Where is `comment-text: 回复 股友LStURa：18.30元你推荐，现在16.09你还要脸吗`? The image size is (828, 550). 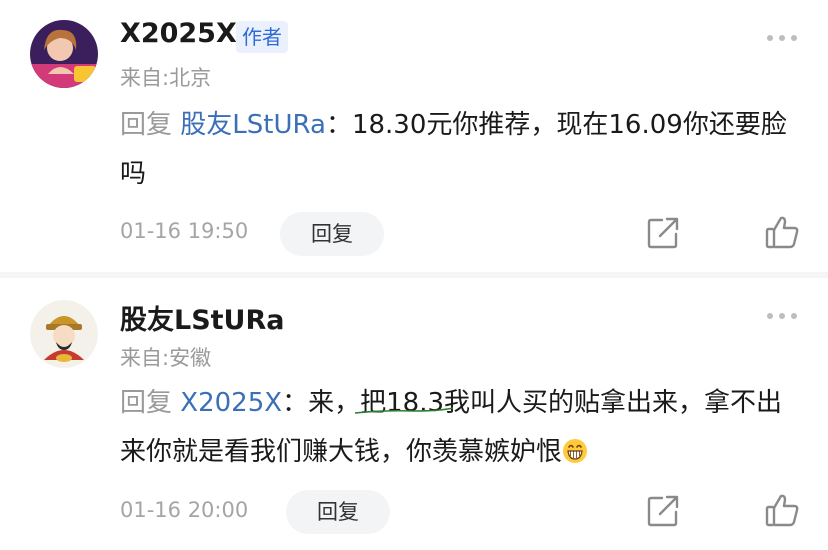 comment-text: 回复 股友LStURa：18.30元你推荐，现在16.09你还要脸吗 is located at coordinates (460, 150).